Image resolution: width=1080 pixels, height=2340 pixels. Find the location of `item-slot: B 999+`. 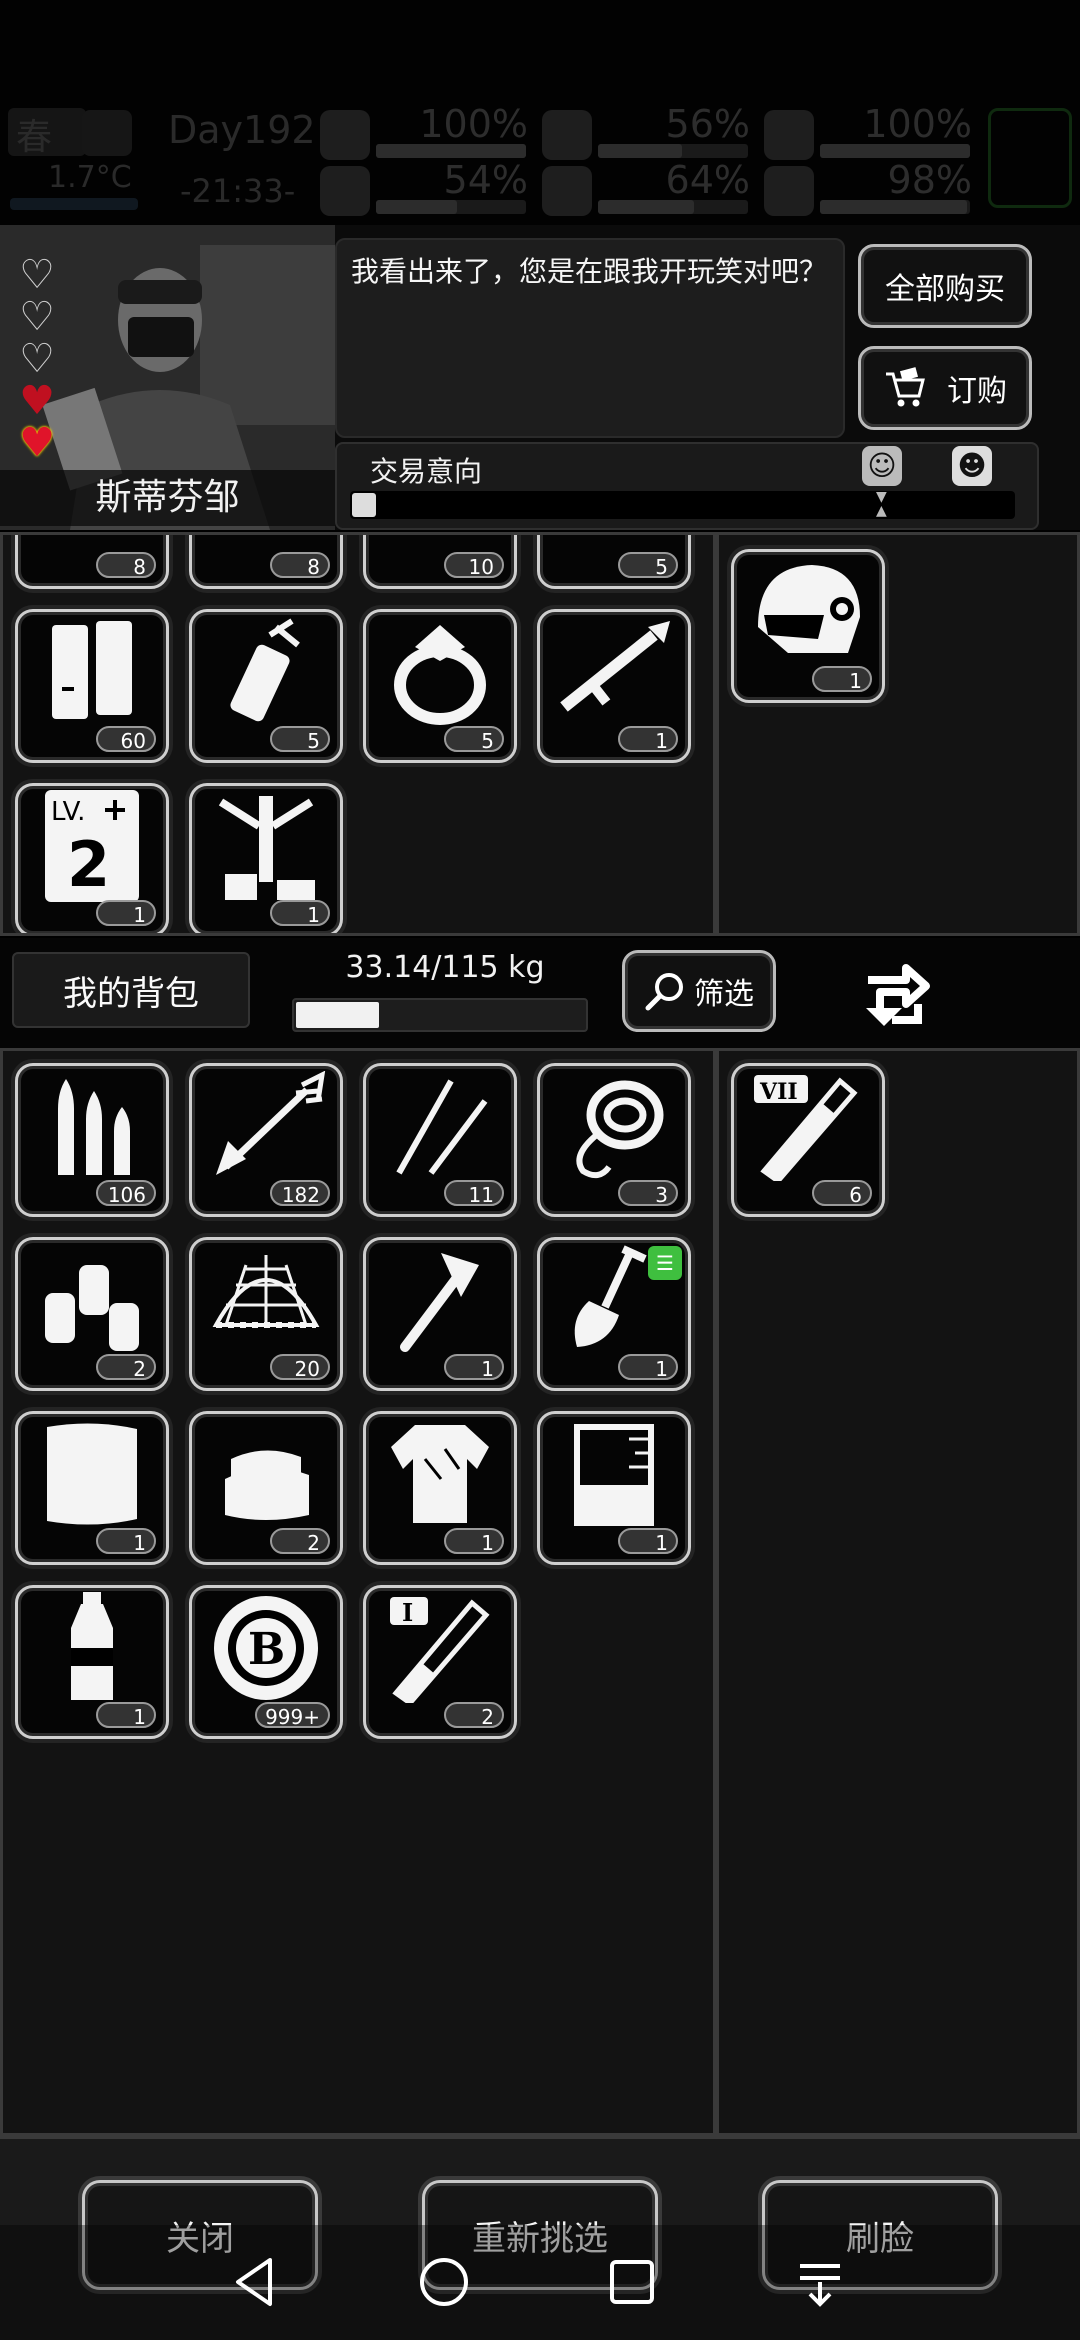

item-slot: B 999+ is located at coordinates (266, 1662).